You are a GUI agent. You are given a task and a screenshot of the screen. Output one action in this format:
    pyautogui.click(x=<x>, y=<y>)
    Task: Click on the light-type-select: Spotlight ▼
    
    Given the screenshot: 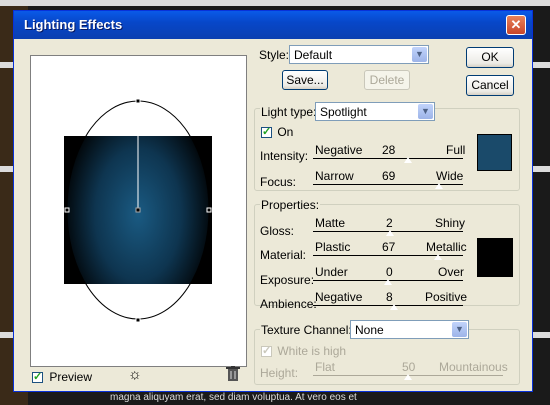 What is the action you would take?
    pyautogui.click(x=375, y=111)
    